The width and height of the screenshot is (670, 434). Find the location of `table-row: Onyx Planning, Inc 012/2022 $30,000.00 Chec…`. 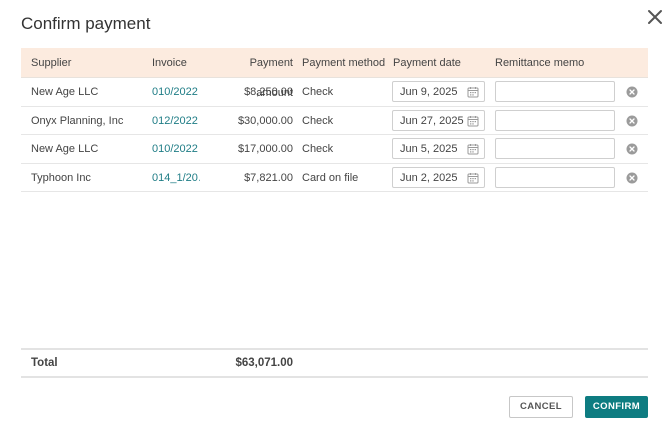

table-row: Onyx Planning, Inc 012/2022 $30,000.00 Chec… is located at coordinates (334, 121).